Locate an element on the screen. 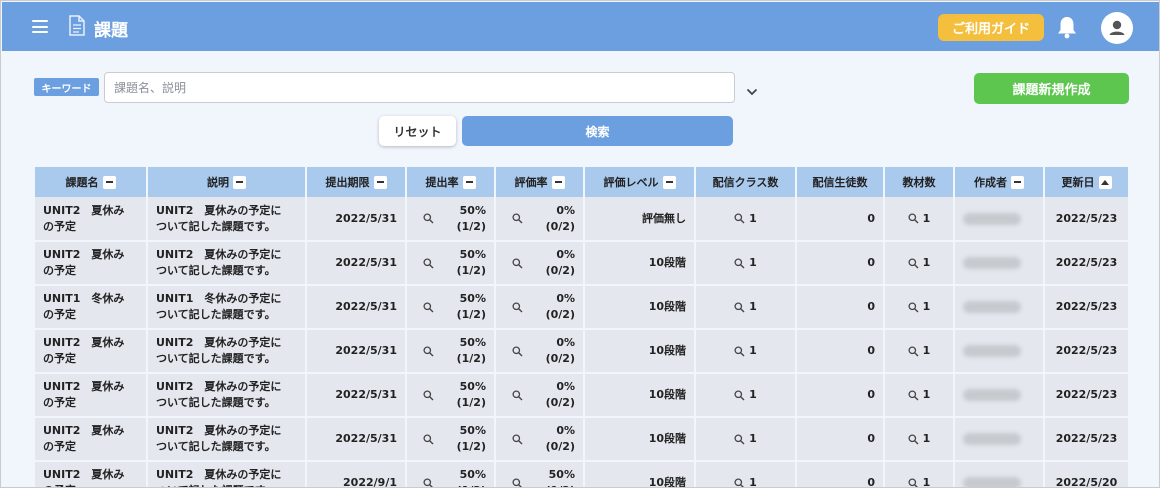 The width and height of the screenshot is (1160, 488). evaluation-level-value: 10段階 is located at coordinates (667, 262).